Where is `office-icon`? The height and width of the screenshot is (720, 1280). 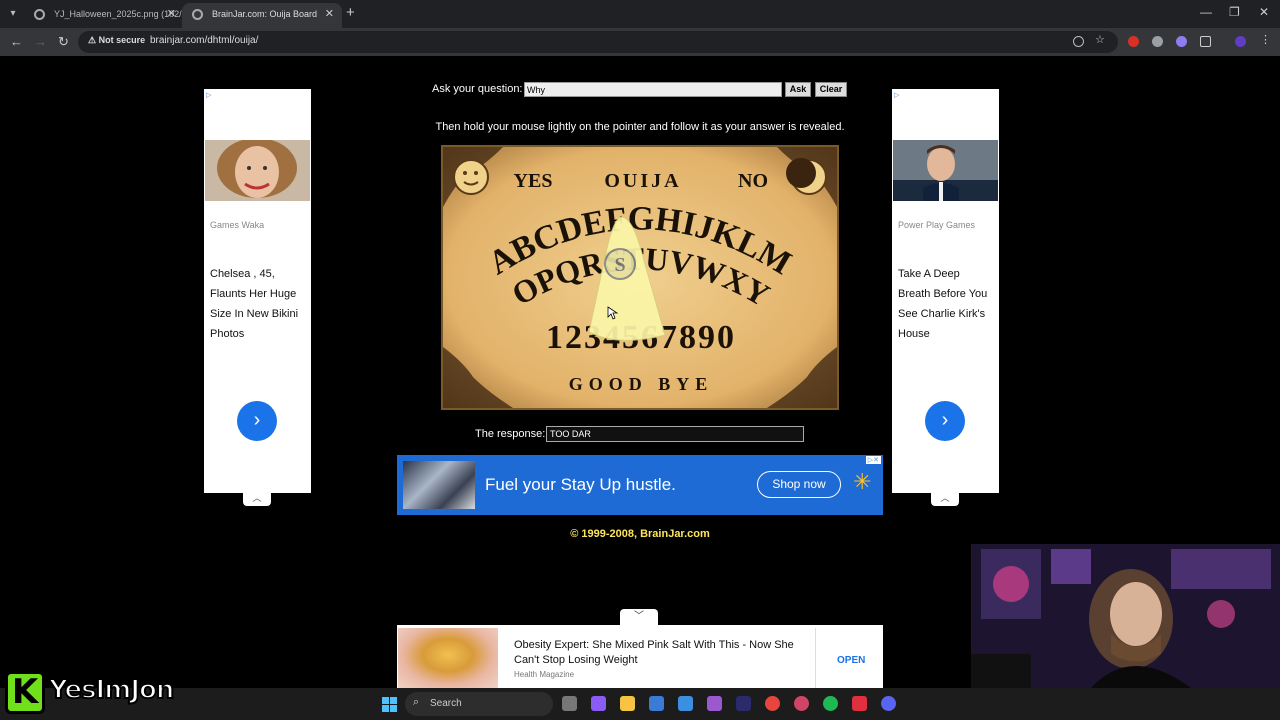
office-icon is located at coordinates (714, 703).